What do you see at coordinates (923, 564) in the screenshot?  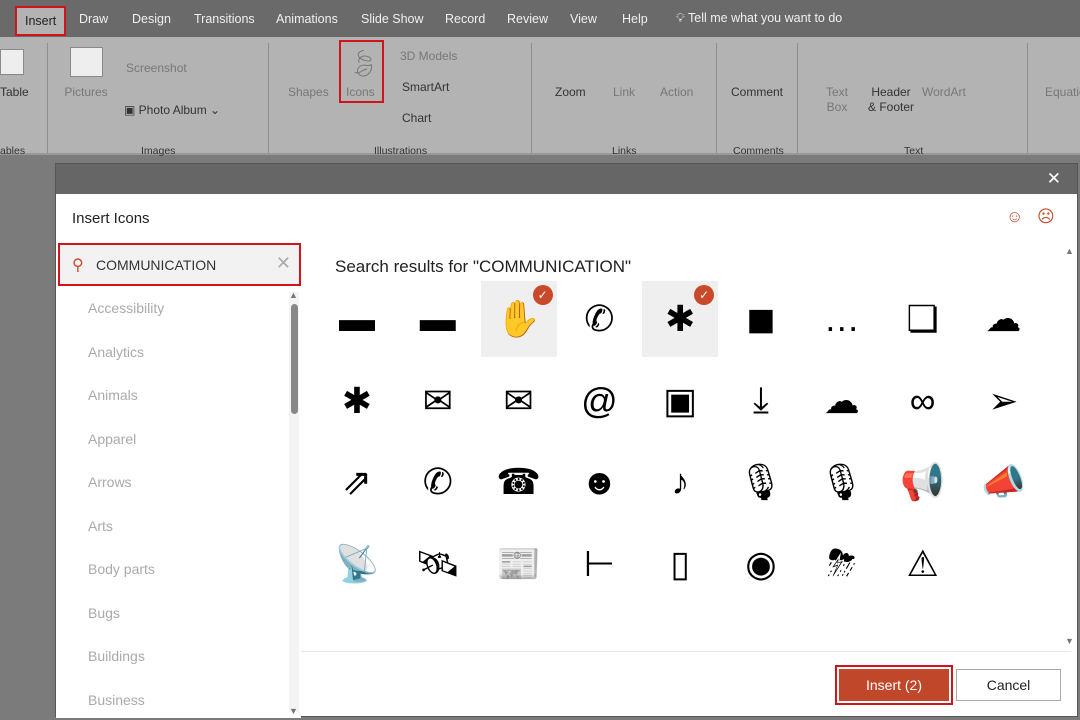 I see `icon-result-radio-tower: ⚠` at bounding box center [923, 564].